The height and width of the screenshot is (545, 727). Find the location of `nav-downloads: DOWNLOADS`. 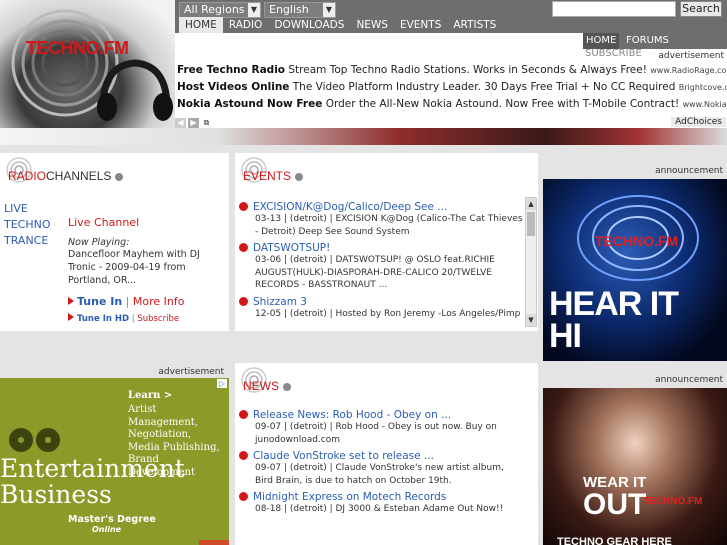

nav-downloads: DOWNLOADS is located at coordinates (309, 25).